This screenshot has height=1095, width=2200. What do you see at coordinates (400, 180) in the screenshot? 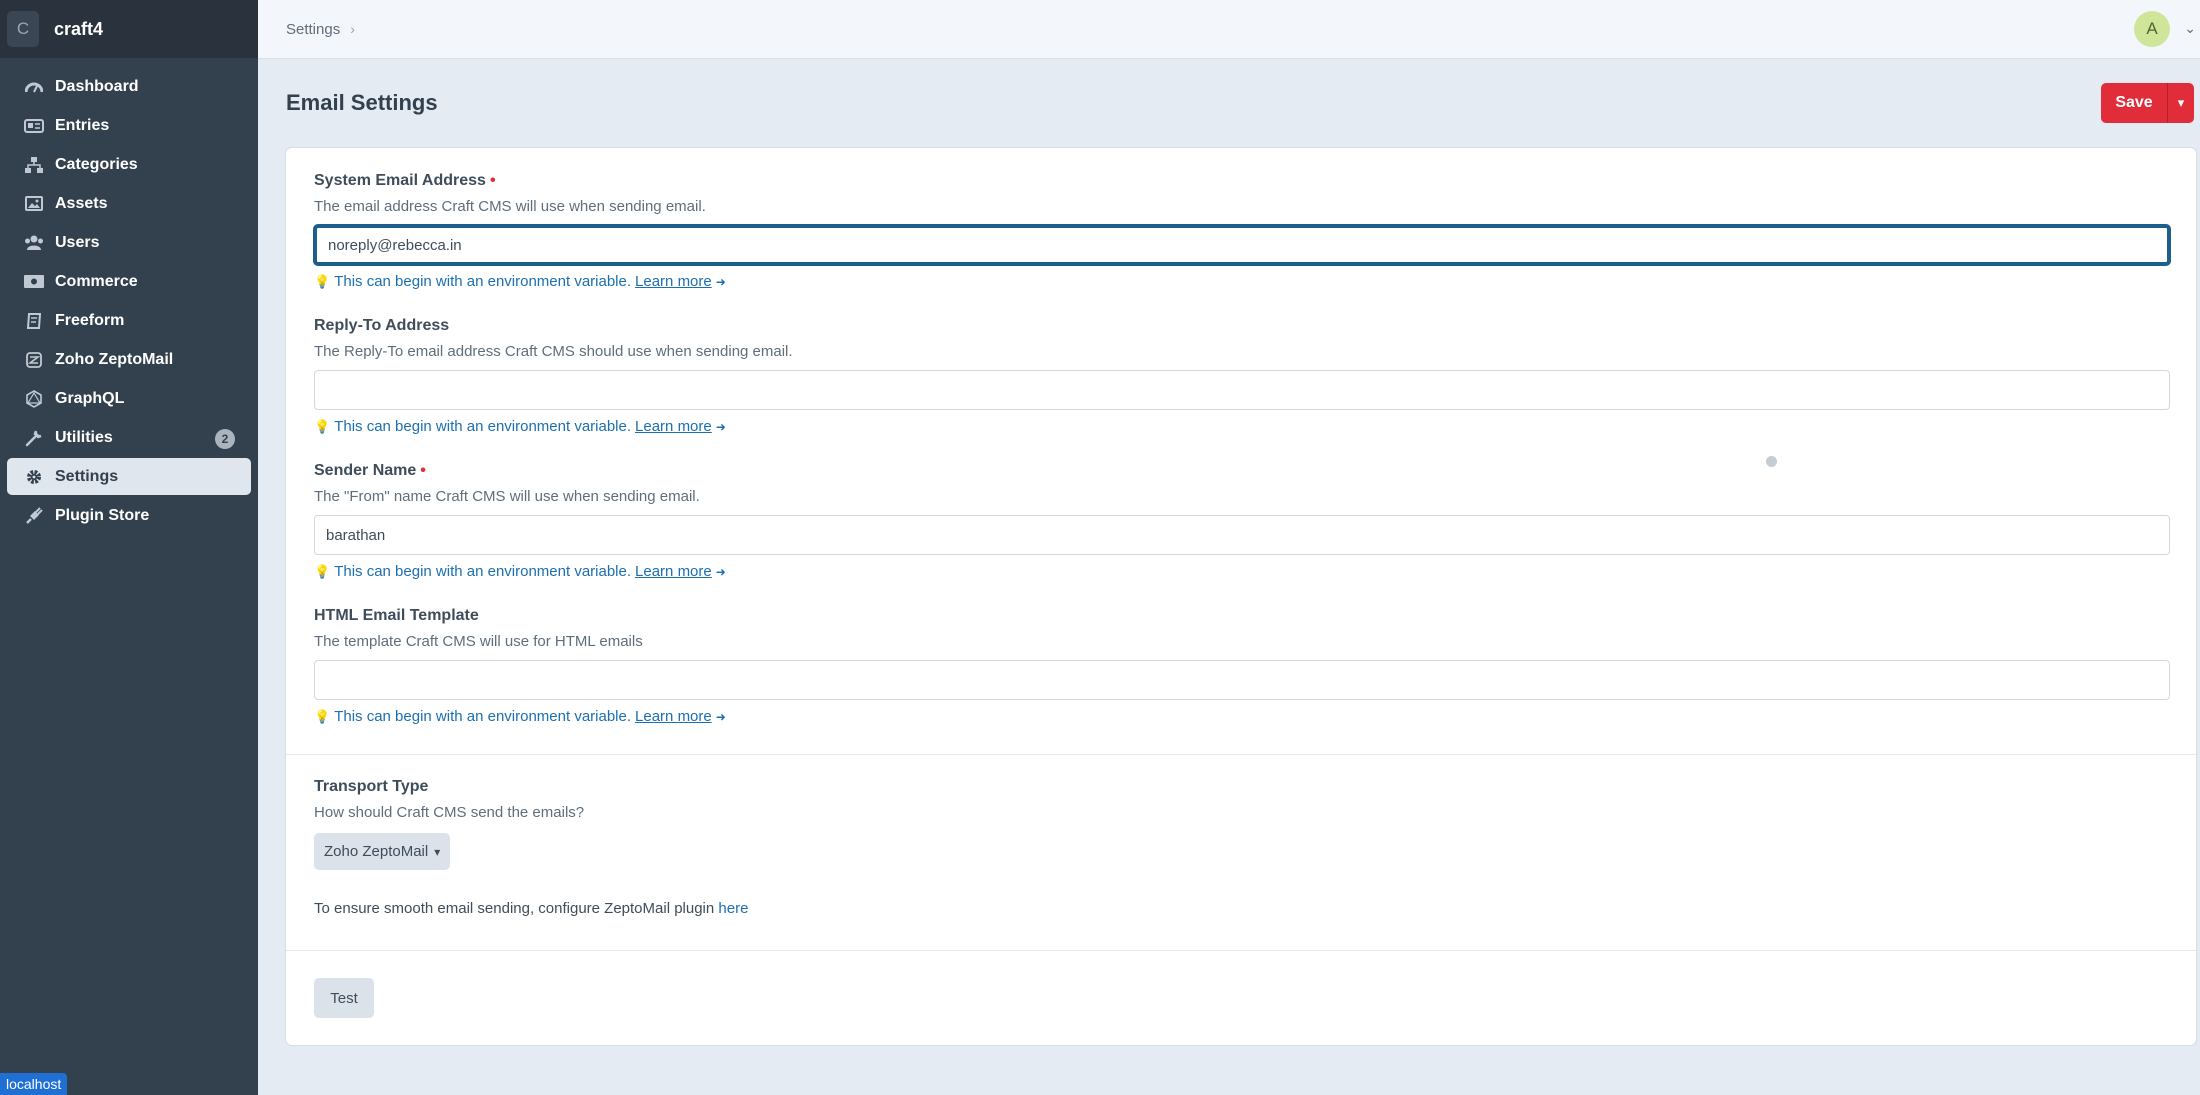
I see `field-label: System Email Address` at bounding box center [400, 180].